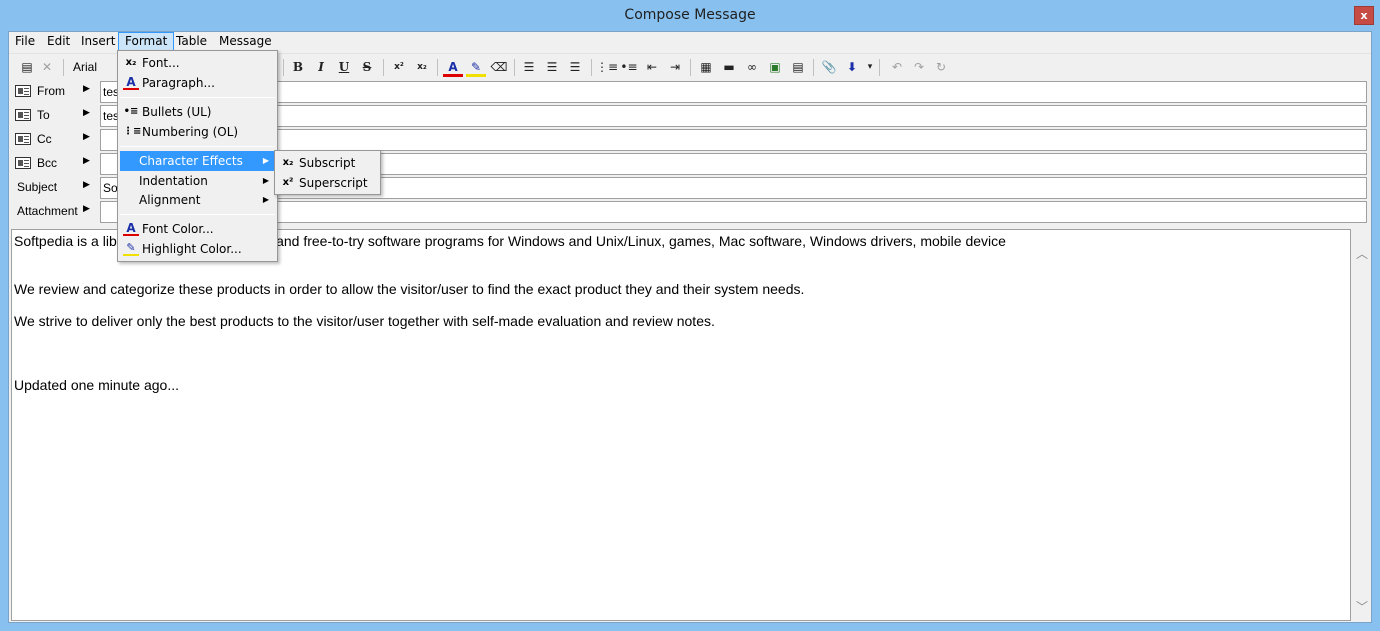 The height and width of the screenshot is (631, 1380). I want to click on grid-icon: ▤, so click(798, 67).